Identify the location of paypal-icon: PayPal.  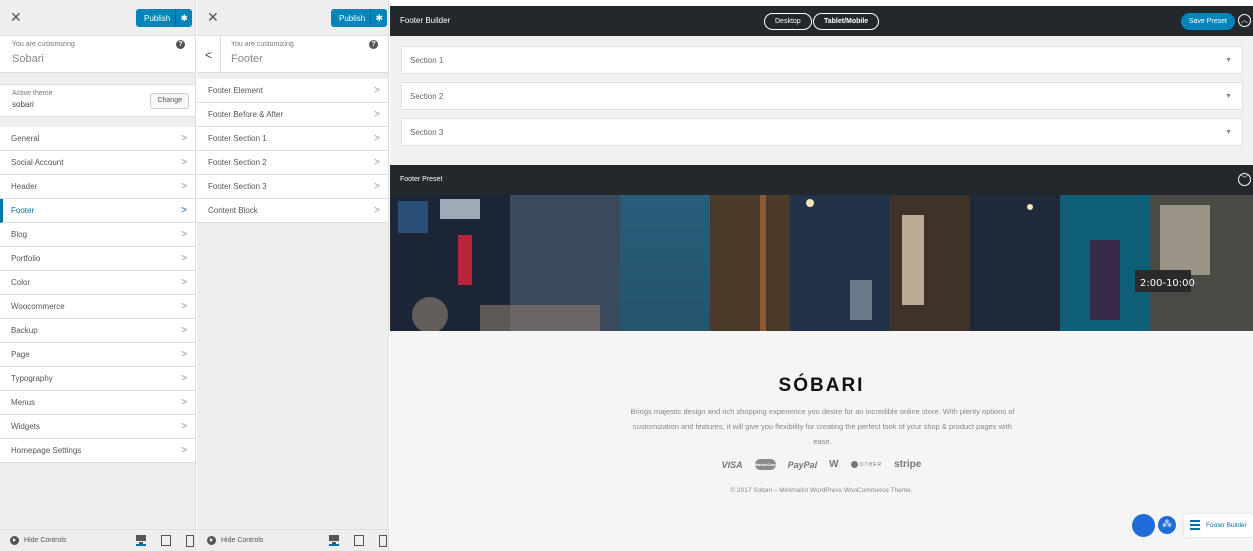
(802, 464).